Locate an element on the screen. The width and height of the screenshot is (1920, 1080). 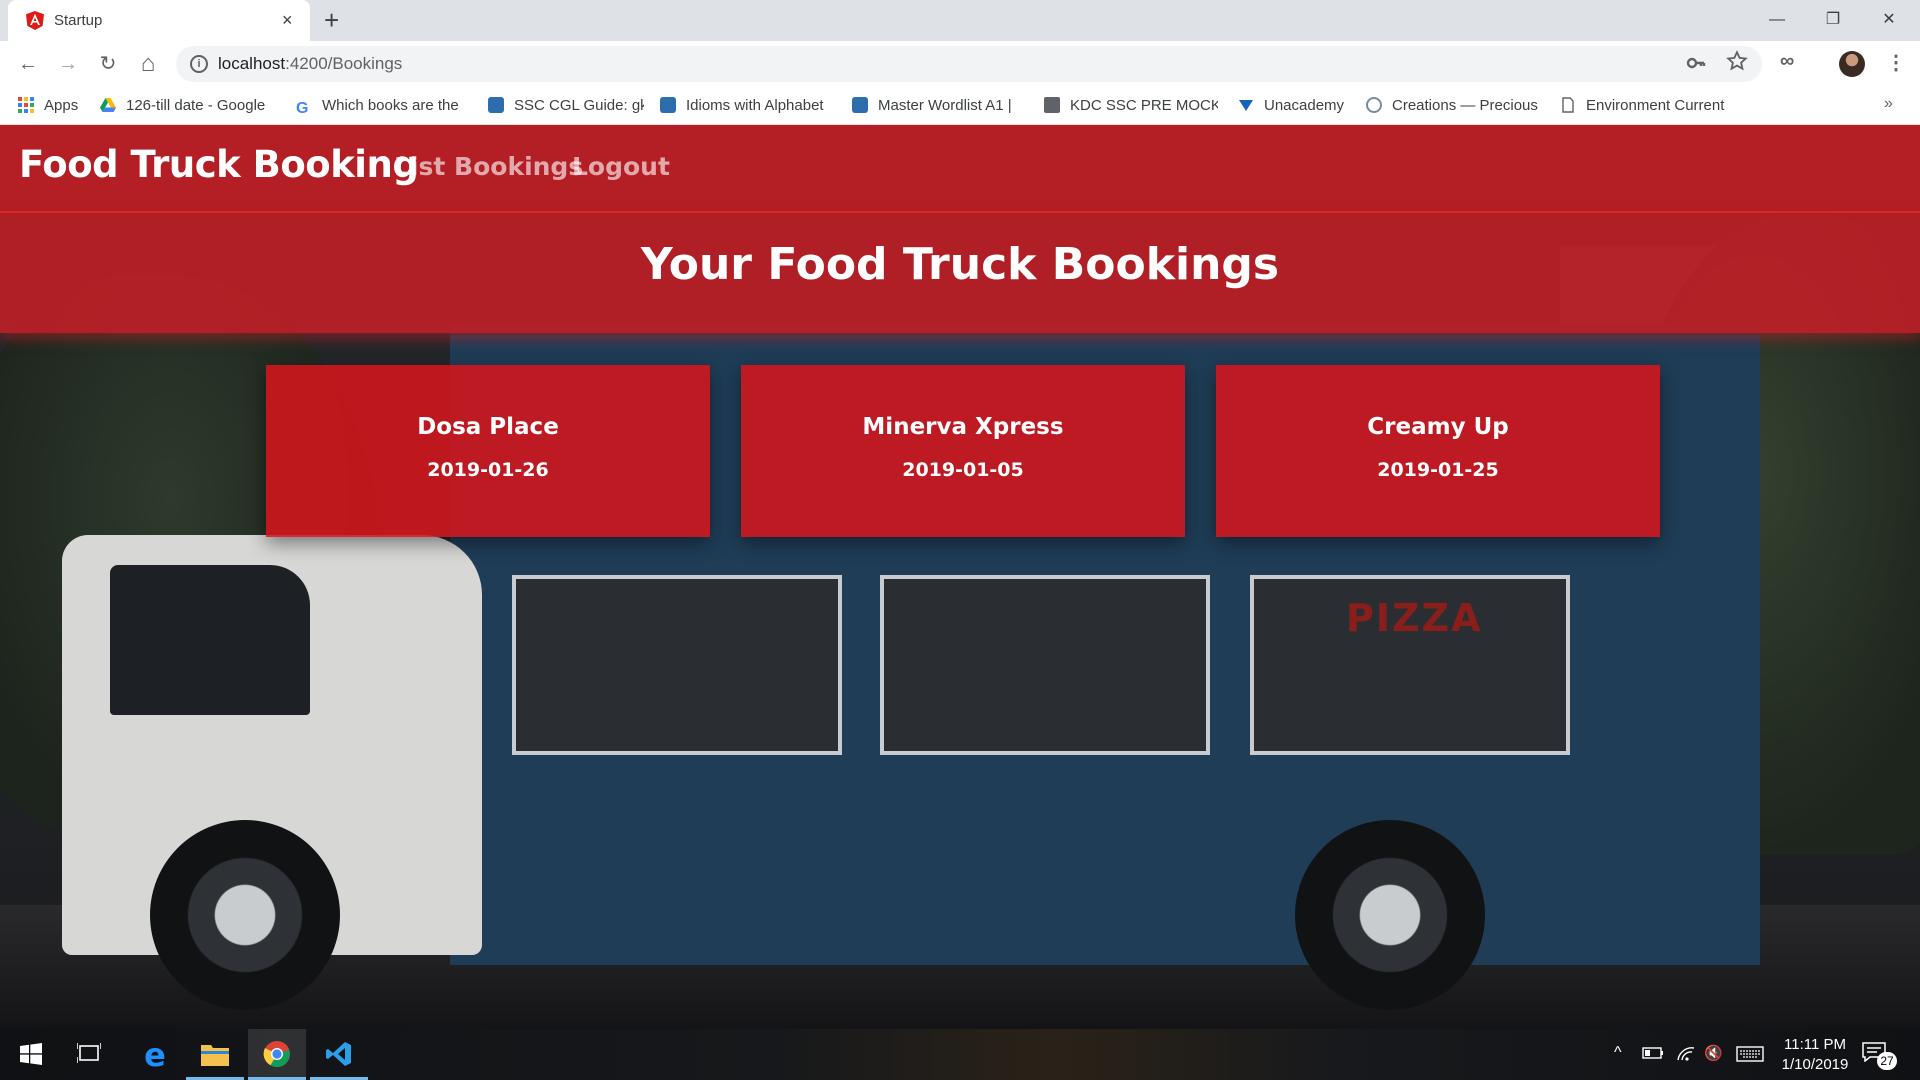
profile-avatar is located at coordinates (1852, 64).